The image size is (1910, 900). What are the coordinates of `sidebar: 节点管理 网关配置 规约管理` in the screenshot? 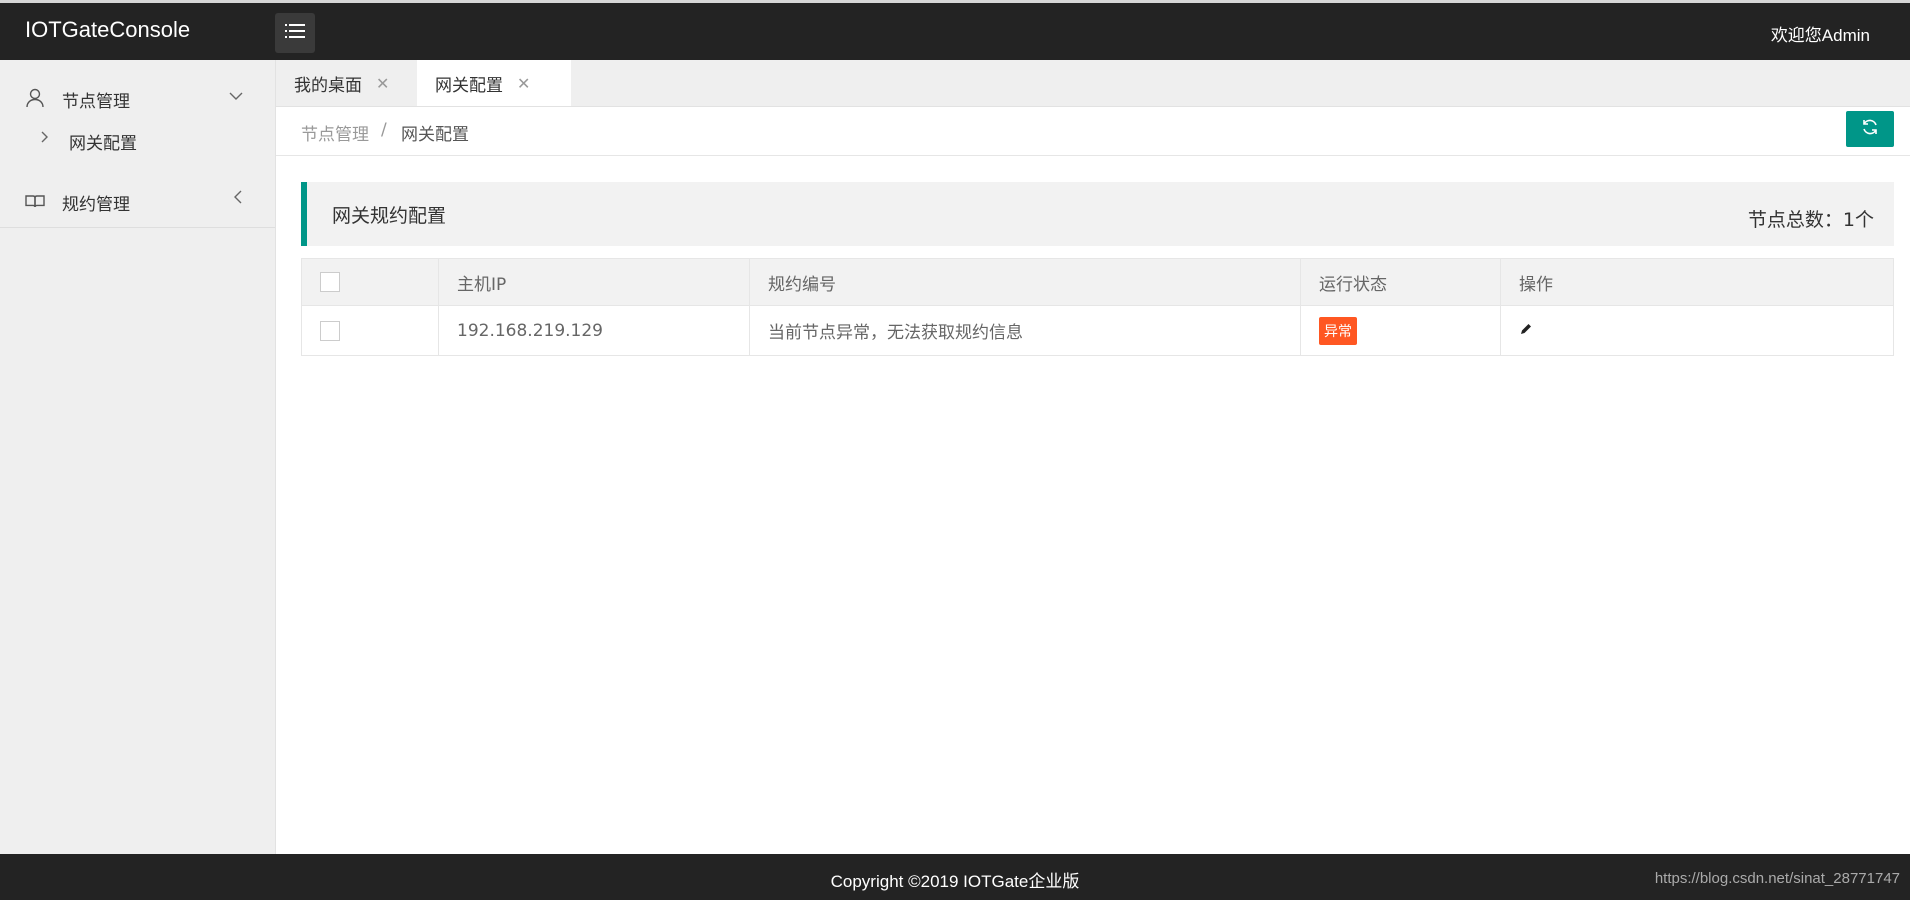 It's located at (138, 457).